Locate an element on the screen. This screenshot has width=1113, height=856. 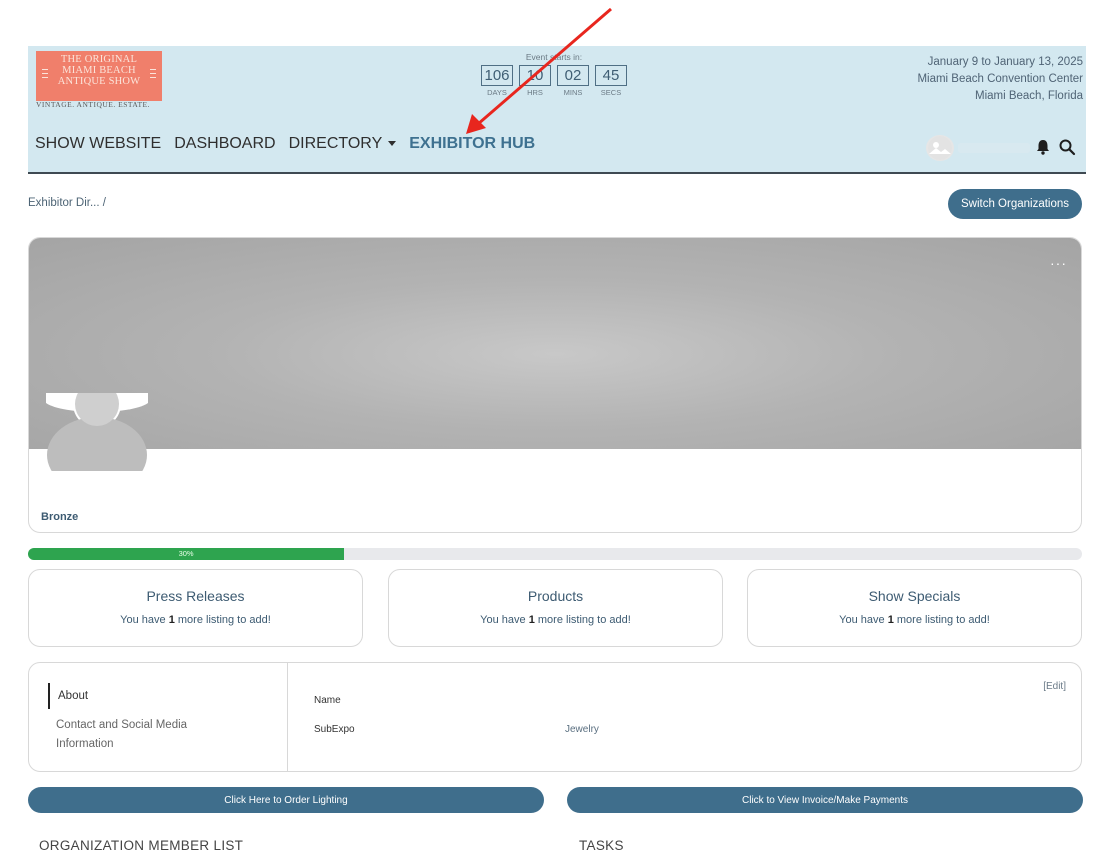
tab-about: About is located at coordinates (68, 696).